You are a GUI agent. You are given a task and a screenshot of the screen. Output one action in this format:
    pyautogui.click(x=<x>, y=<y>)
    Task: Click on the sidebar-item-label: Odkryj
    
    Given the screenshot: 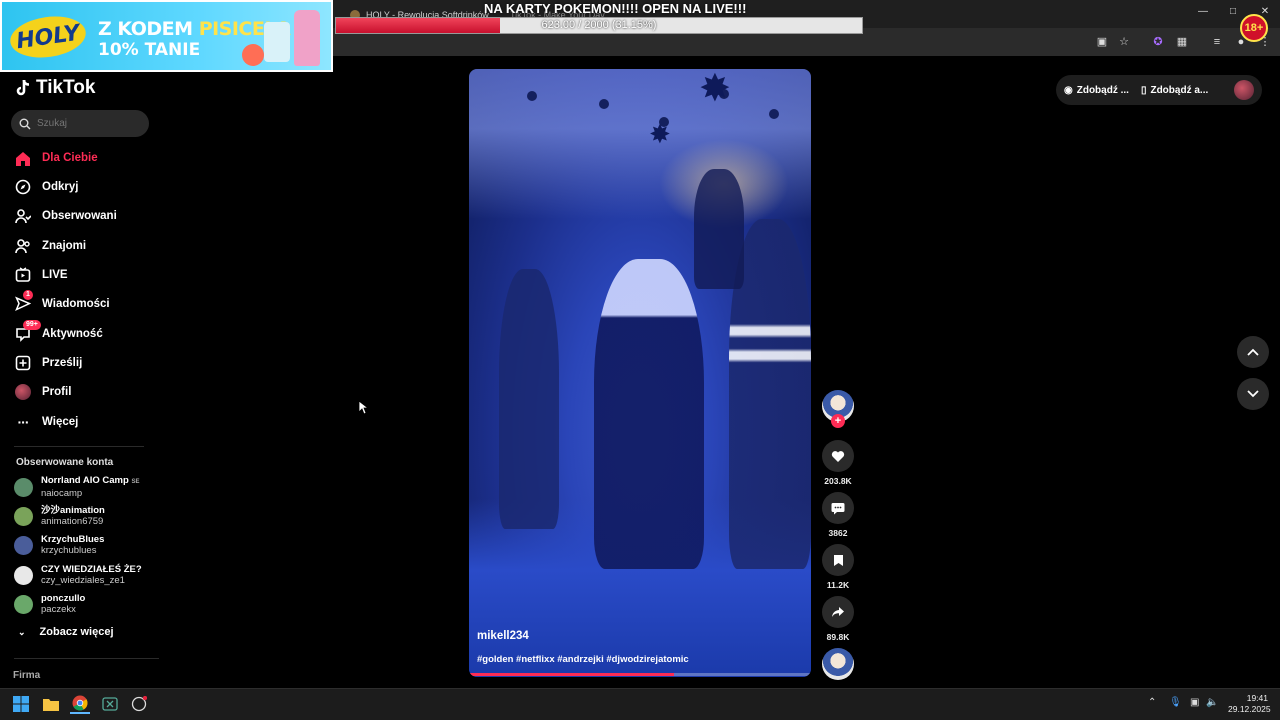 What is the action you would take?
    pyautogui.click(x=60, y=187)
    